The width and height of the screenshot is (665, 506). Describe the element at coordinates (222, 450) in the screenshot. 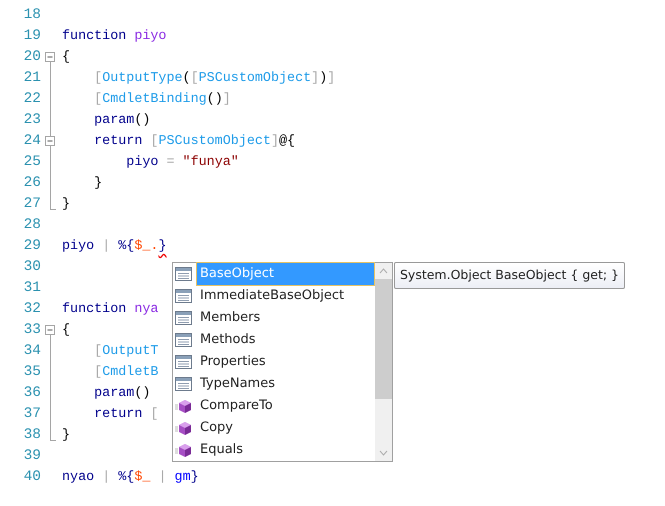

I see `completion-item: Equals` at that location.